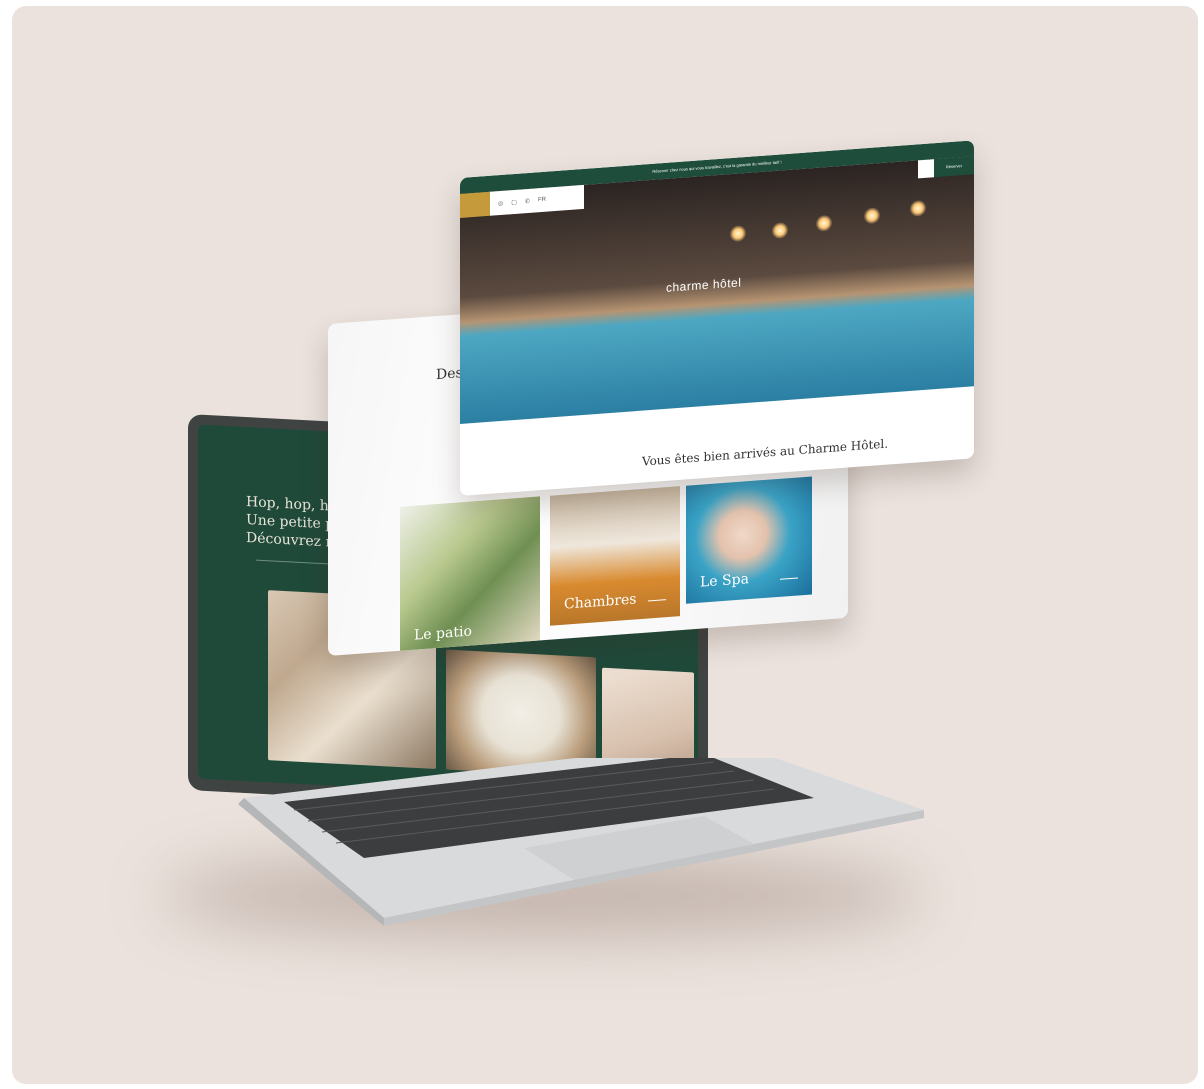 This screenshot has height=1089, width=1204. I want to click on tile-patio: Le patio, so click(470, 576).